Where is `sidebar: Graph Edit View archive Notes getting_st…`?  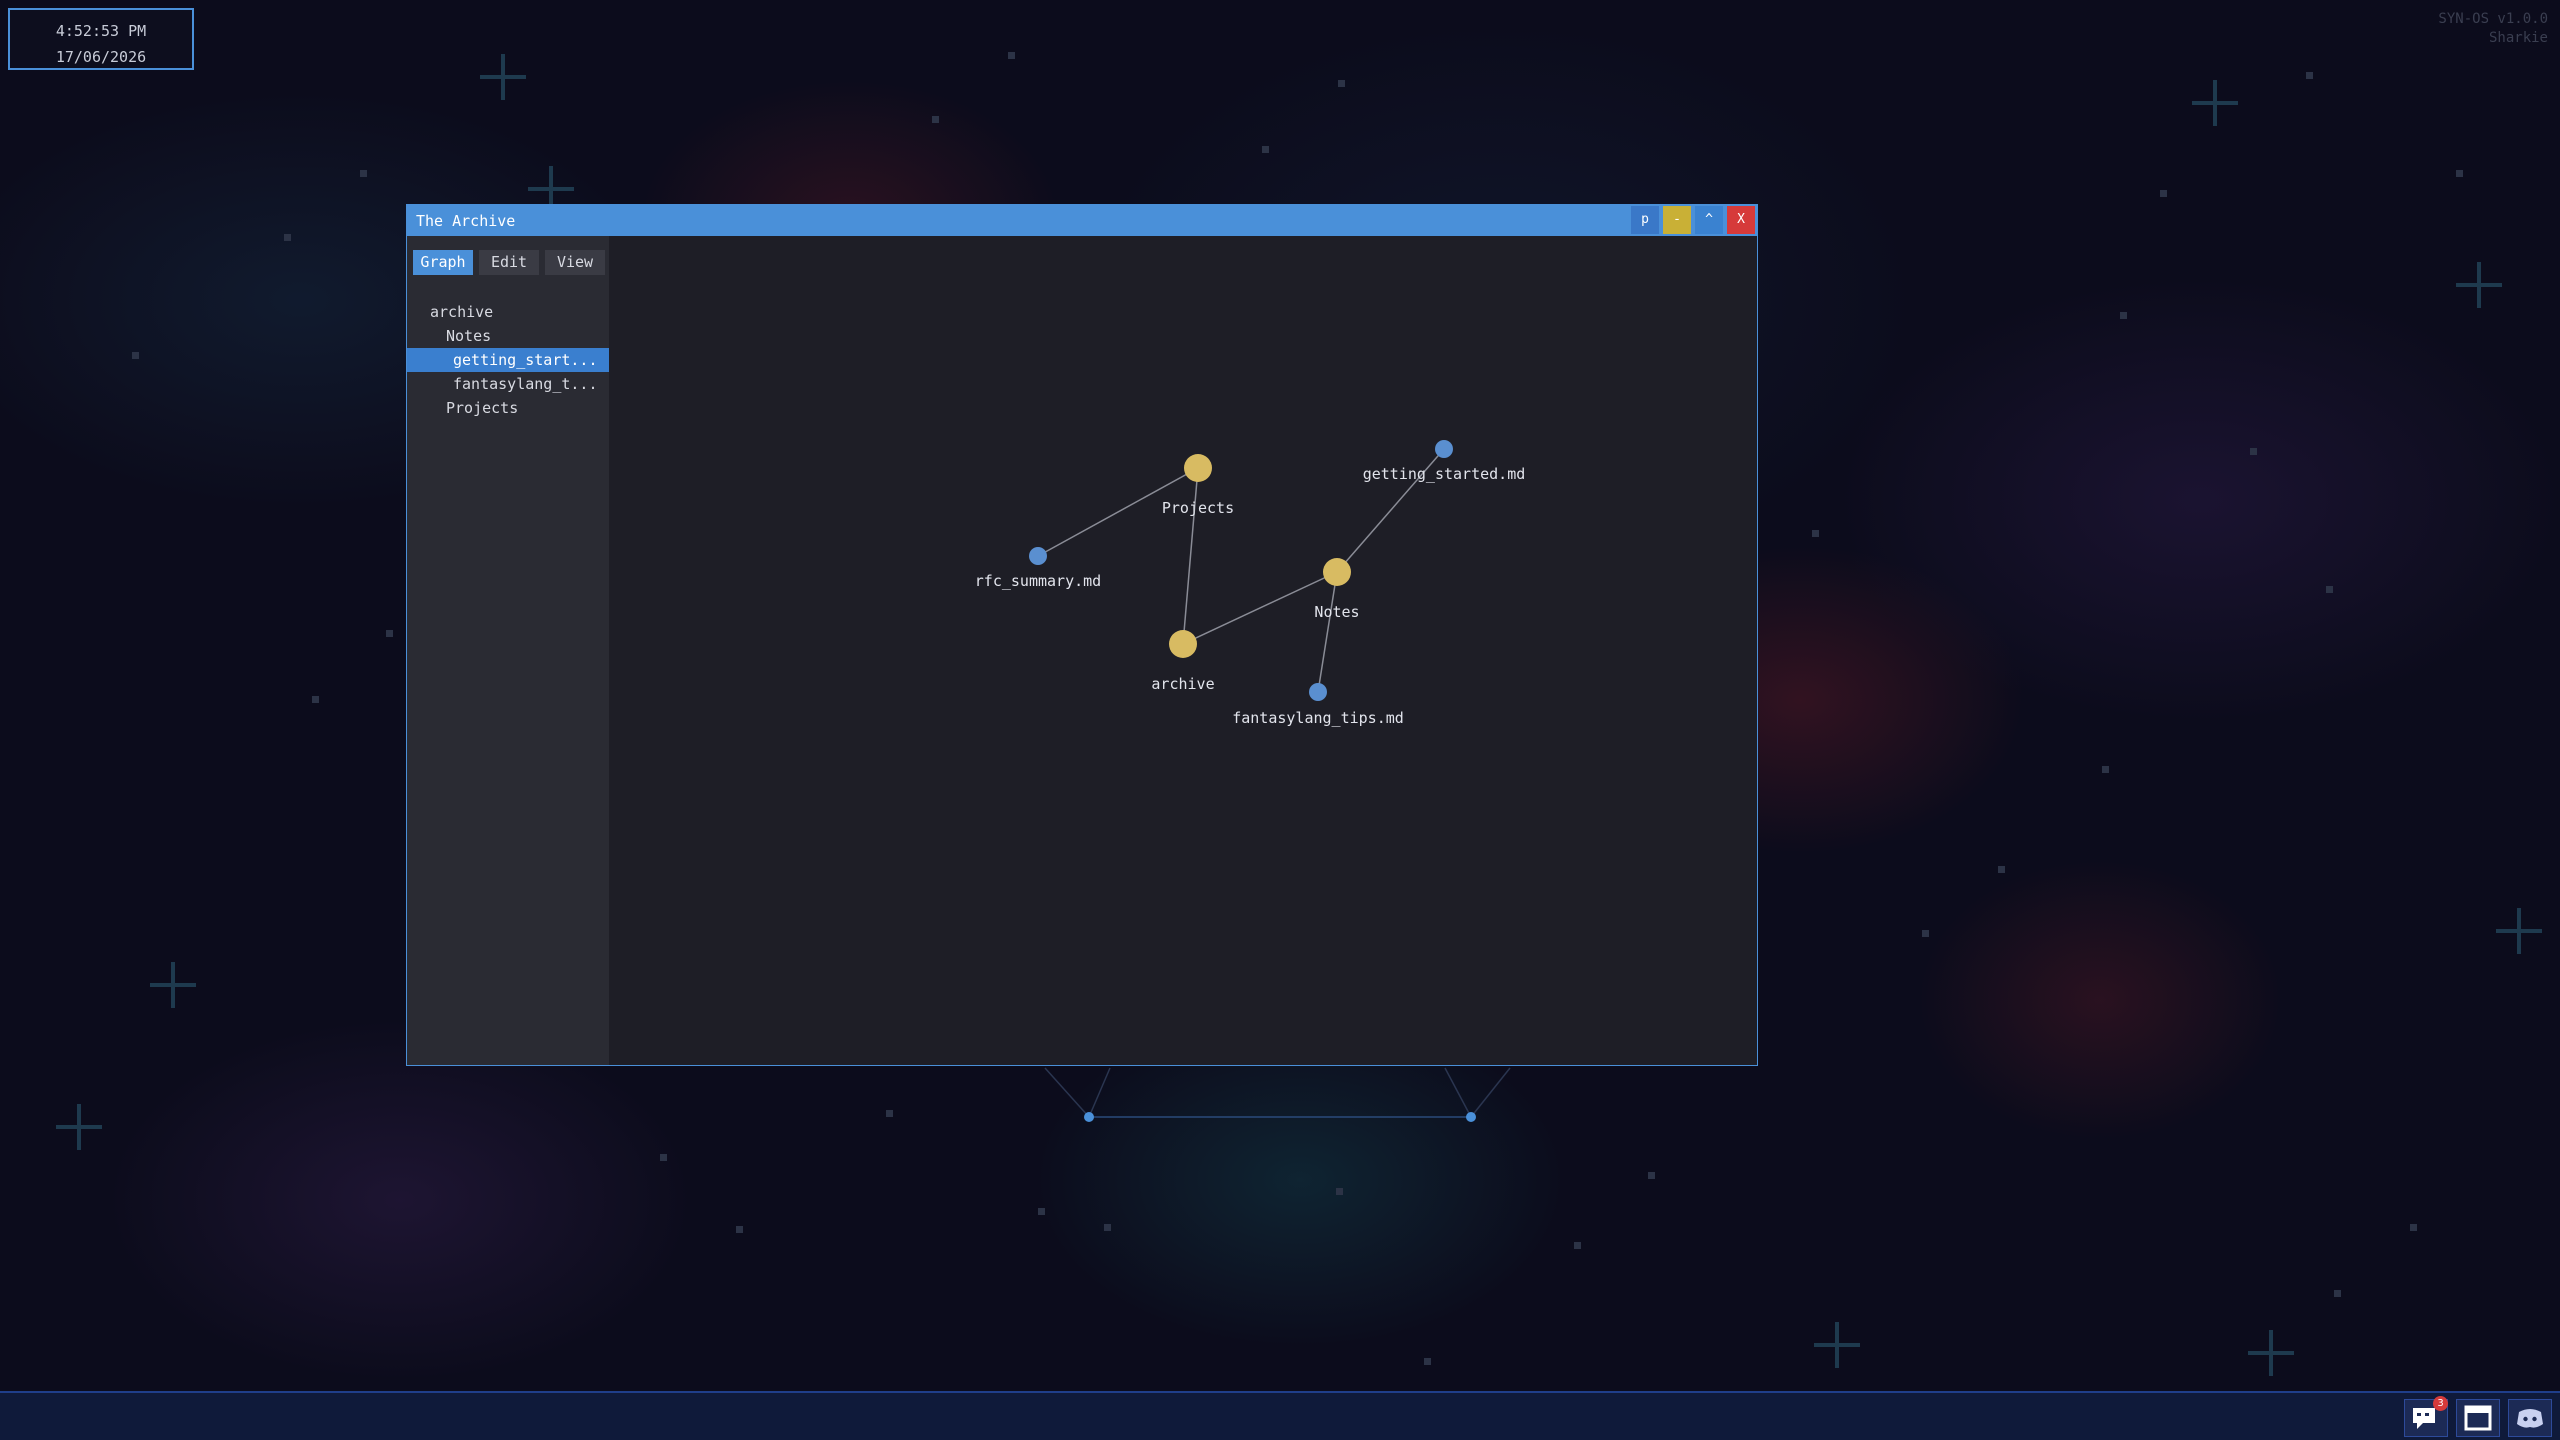 sidebar: Graph Edit View archive Notes getting_st… is located at coordinates (508, 650).